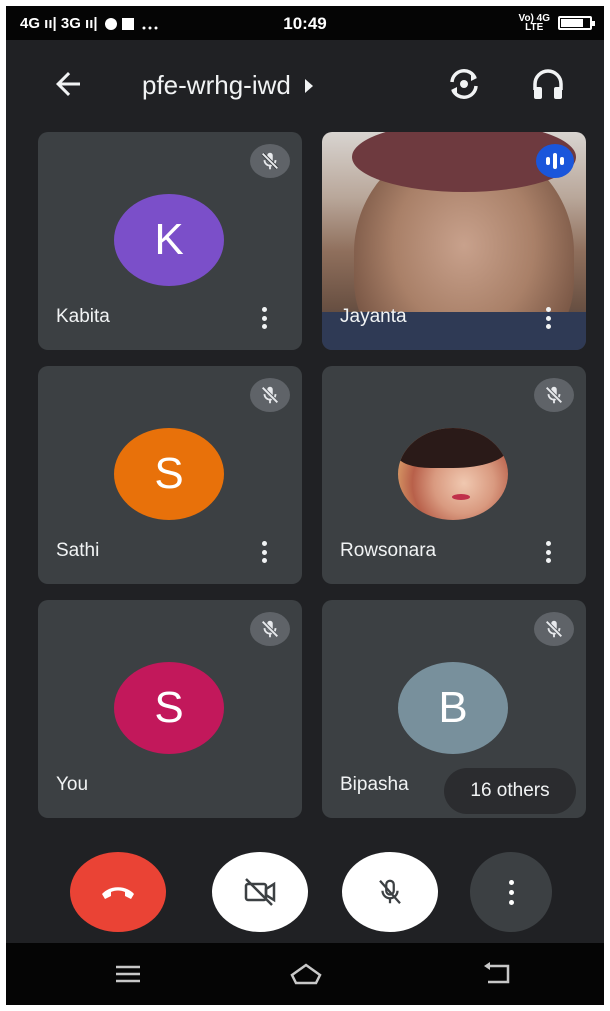  What do you see at coordinates (576, 23) in the screenshot?
I see `battery-icon` at bounding box center [576, 23].